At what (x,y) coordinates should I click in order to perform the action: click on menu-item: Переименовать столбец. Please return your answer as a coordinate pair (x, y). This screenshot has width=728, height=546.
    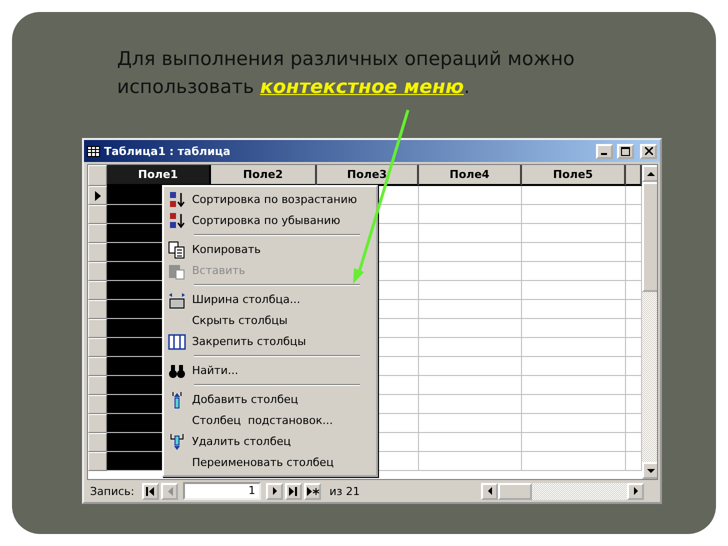
    Looking at the image, I should click on (270, 462).